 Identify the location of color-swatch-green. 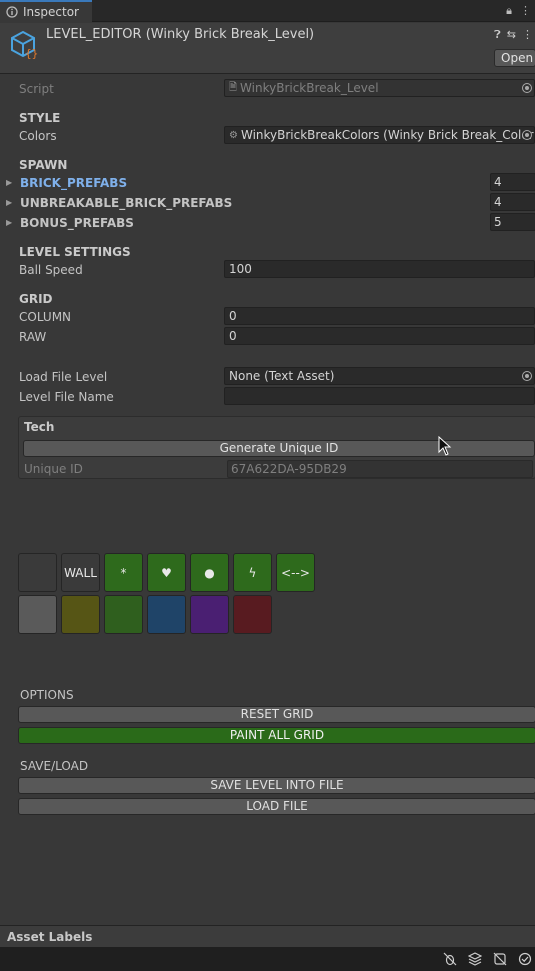
(123, 614).